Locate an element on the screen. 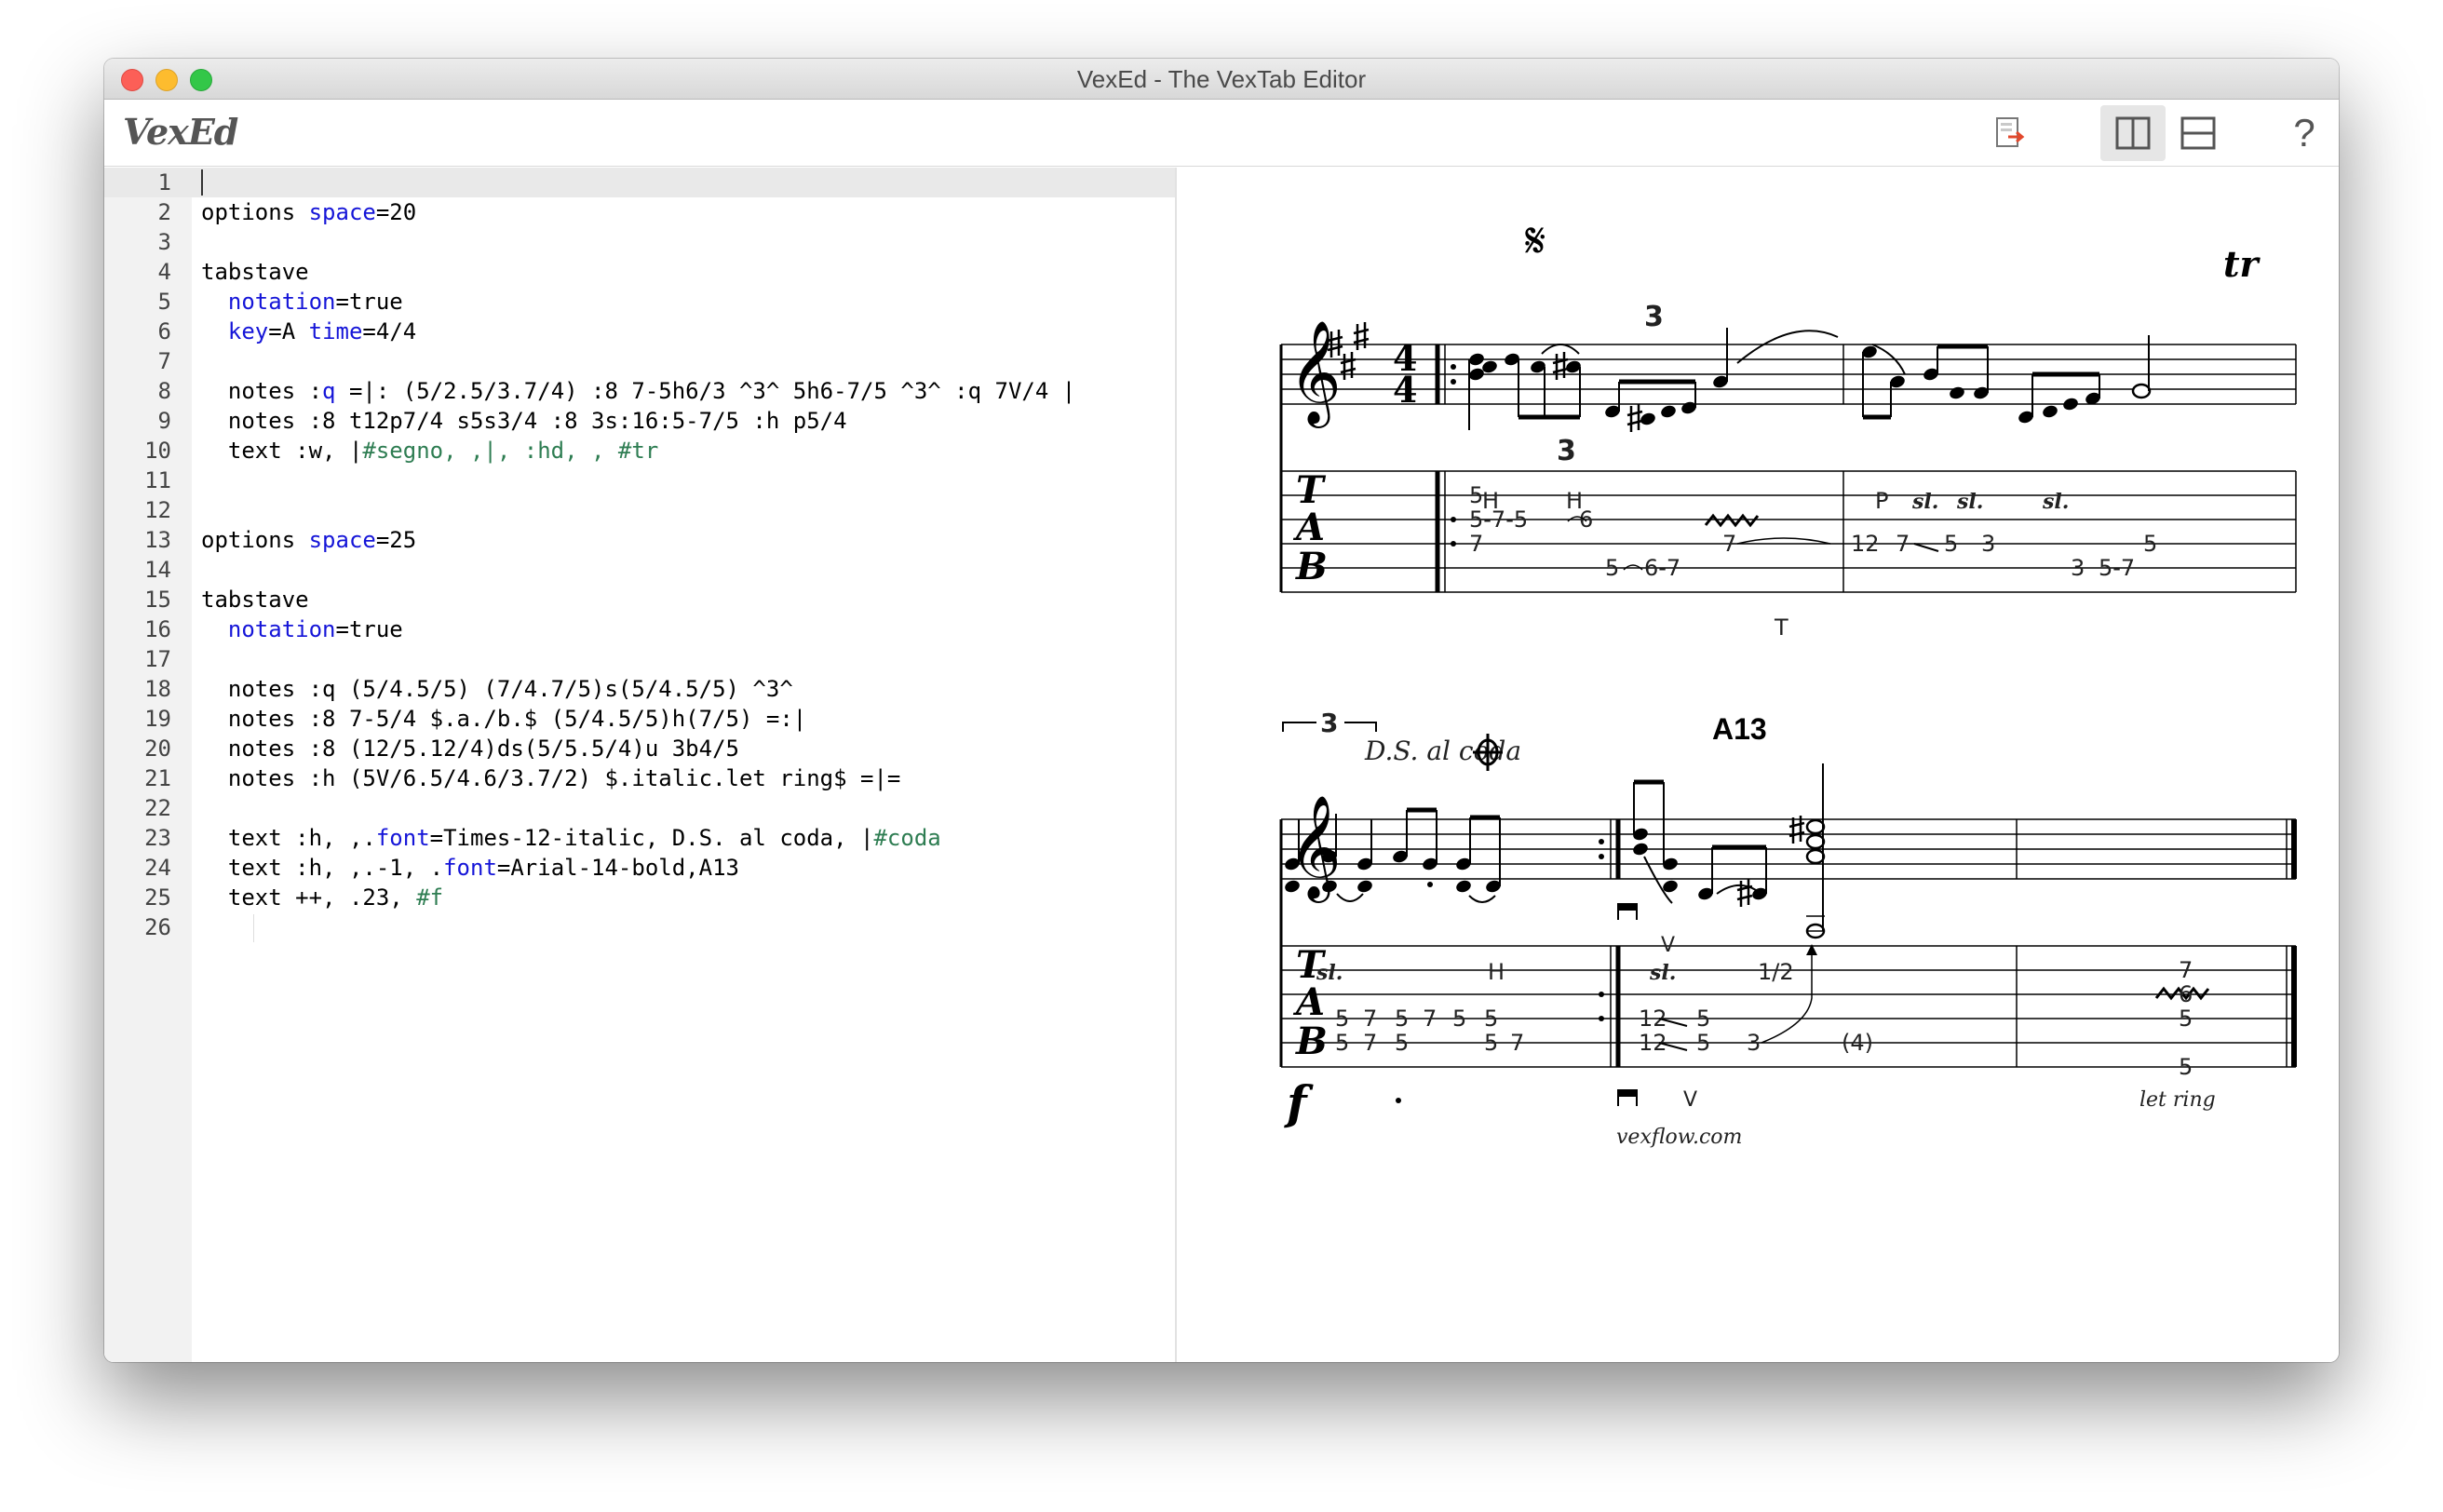 The image size is (2443, 1512). code-token: tabstave is located at coordinates (255, 272).